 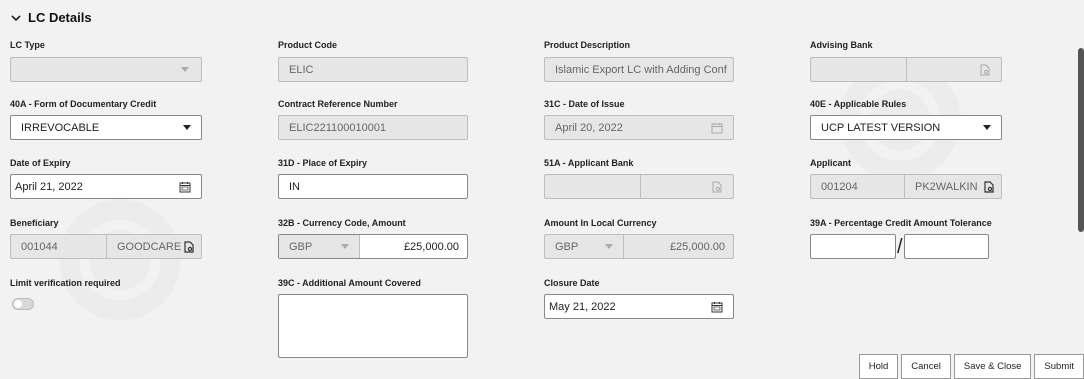 What do you see at coordinates (106, 127) in the screenshot?
I see `form-of-credit-select: IRREVOCABLE` at bounding box center [106, 127].